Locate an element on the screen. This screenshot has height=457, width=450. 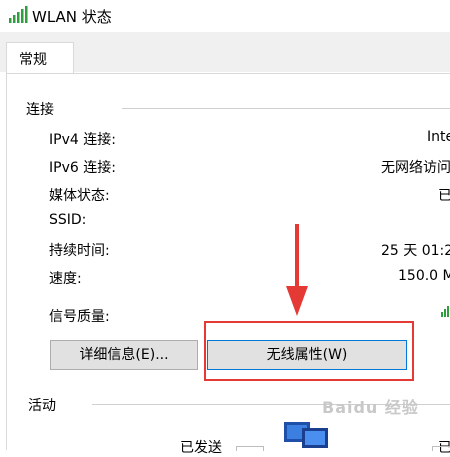
ipv6-label: IPv6 连接: is located at coordinates (82, 168).